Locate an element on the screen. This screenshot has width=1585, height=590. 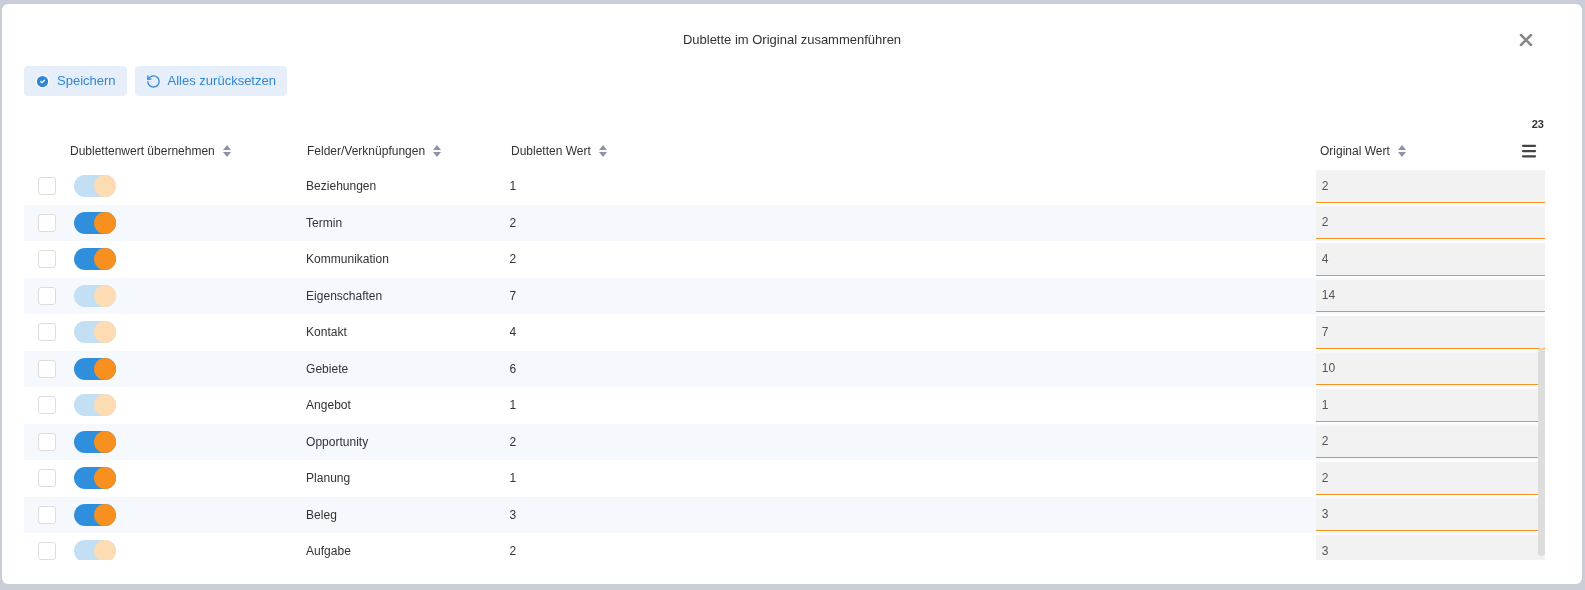
field-name: Opportunity is located at coordinates (337, 441).